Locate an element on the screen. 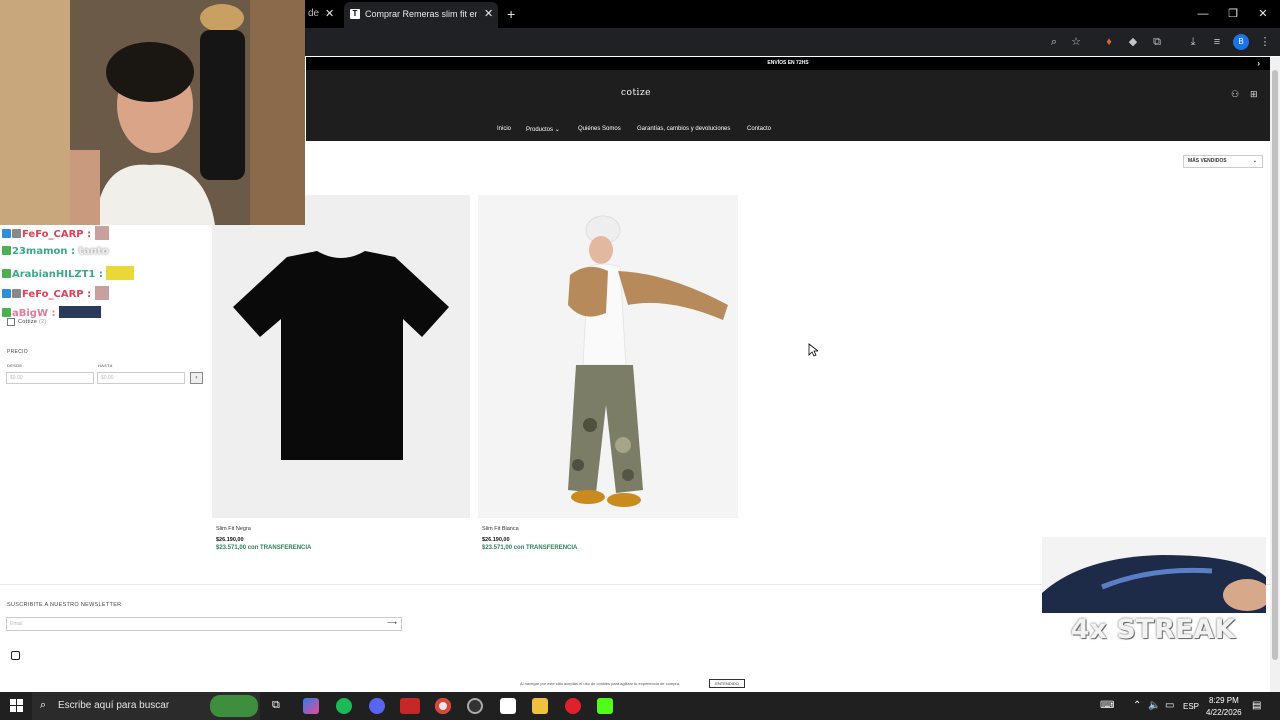  product-name-negra: Slim Fit Negra is located at coordinates (233, 529).